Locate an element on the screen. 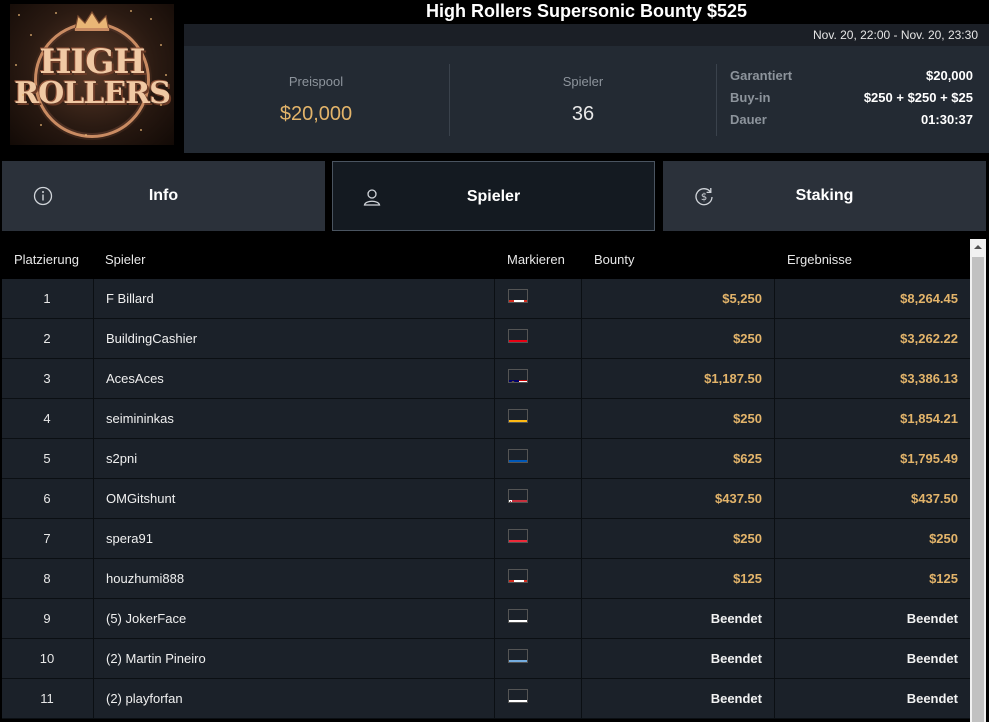  table-scrollbar is located at coordinates (978, 480).